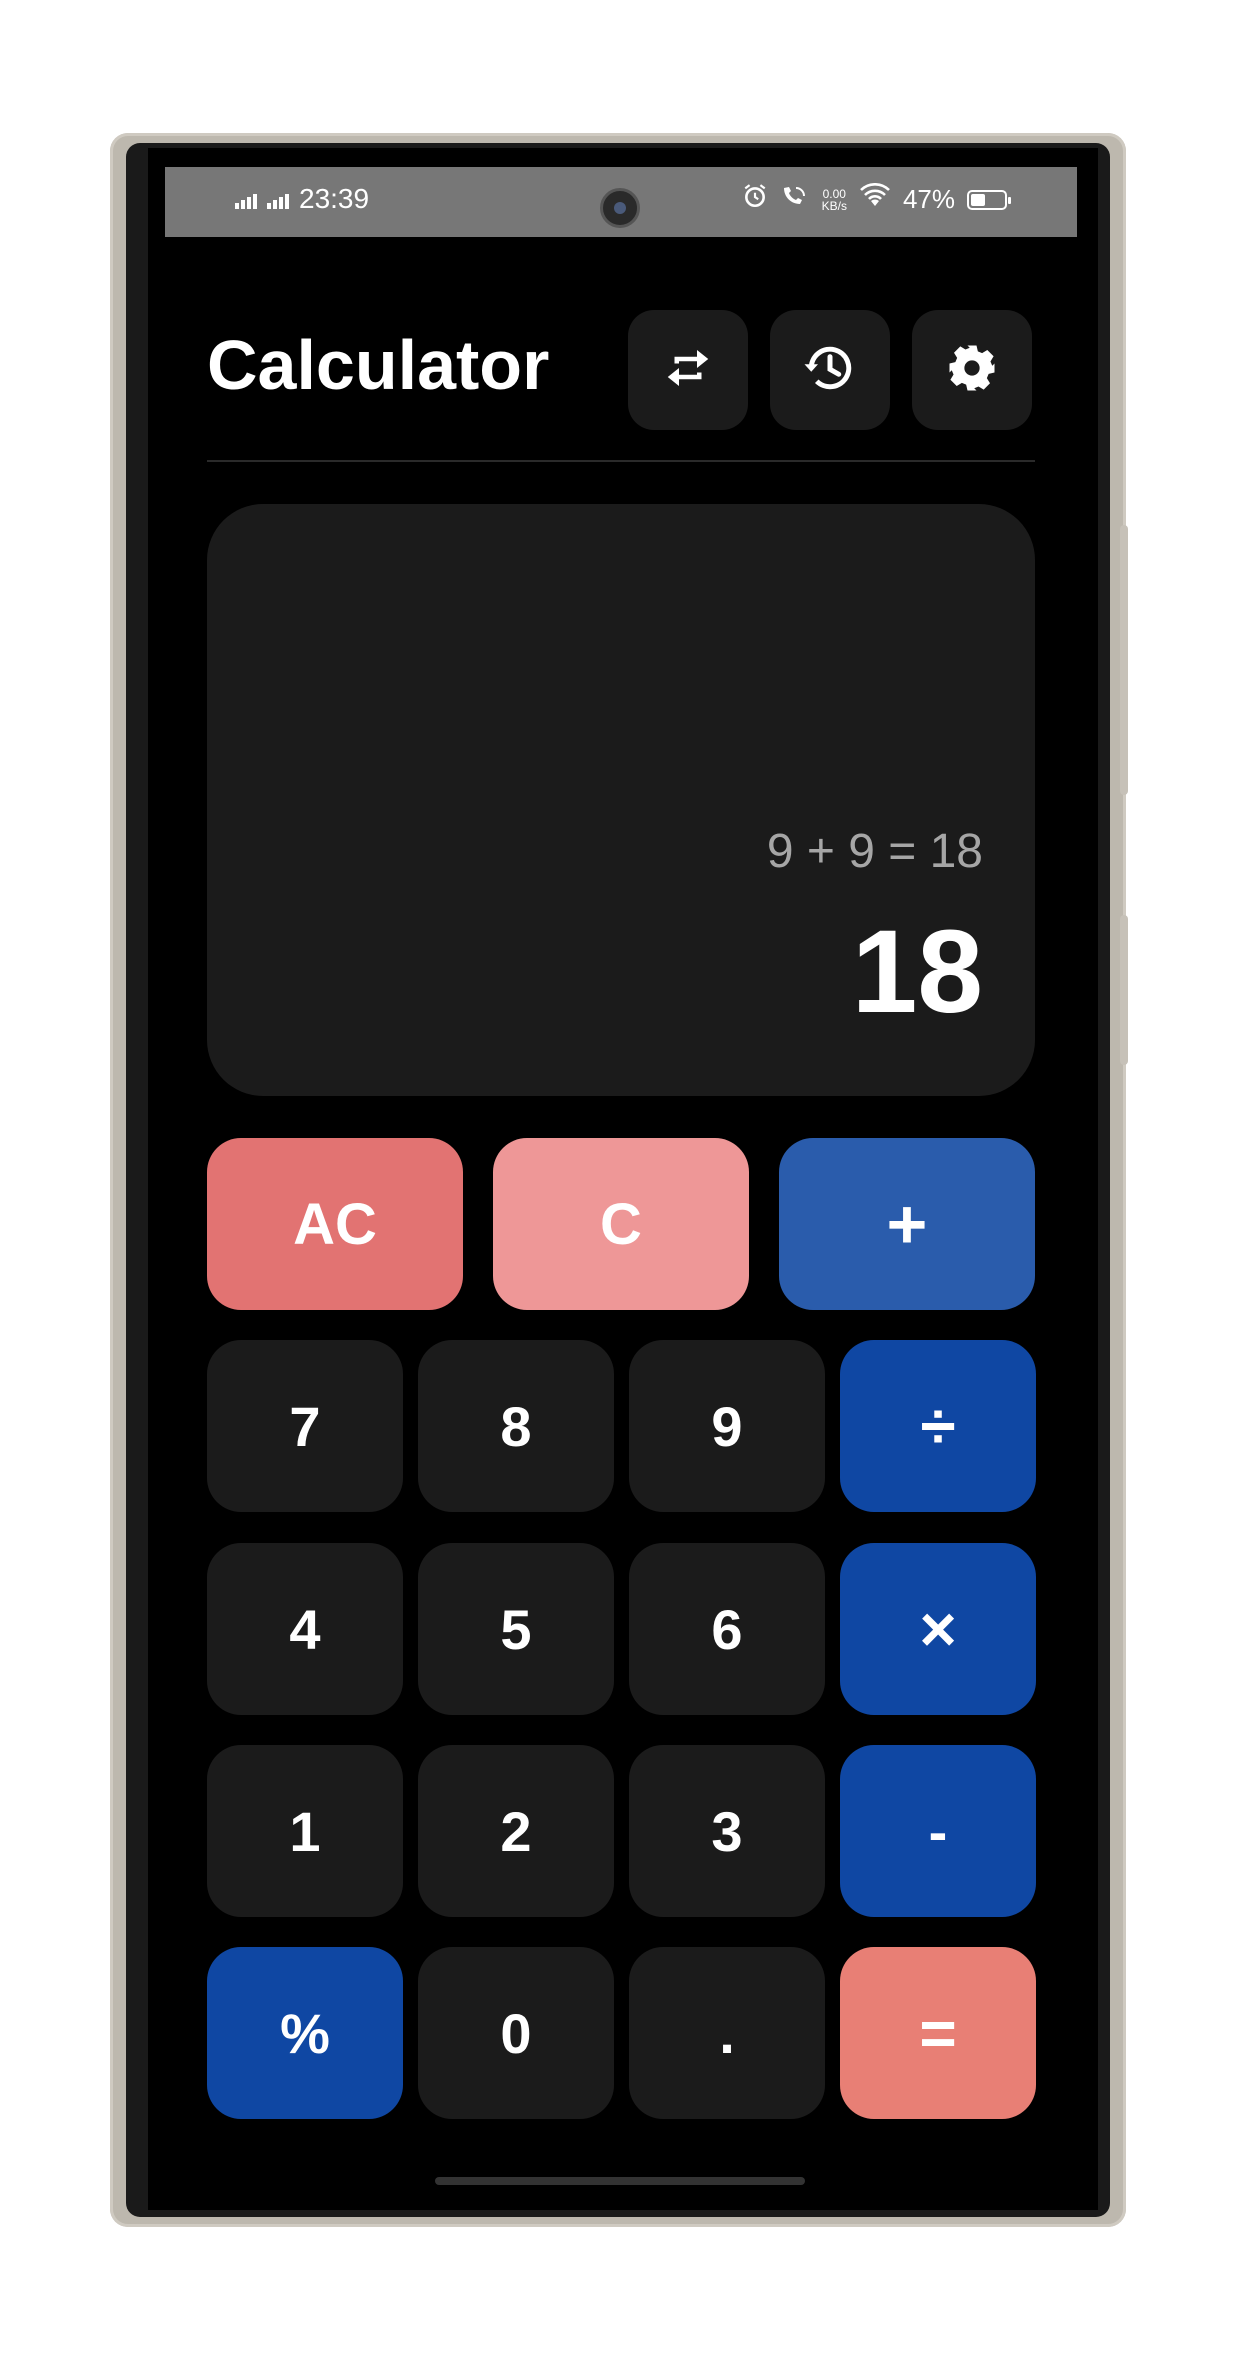 Image resolution: width=1245 pixels, height=2359 pixels. I want to click on divide-button: ÷, so click(938, 1426).